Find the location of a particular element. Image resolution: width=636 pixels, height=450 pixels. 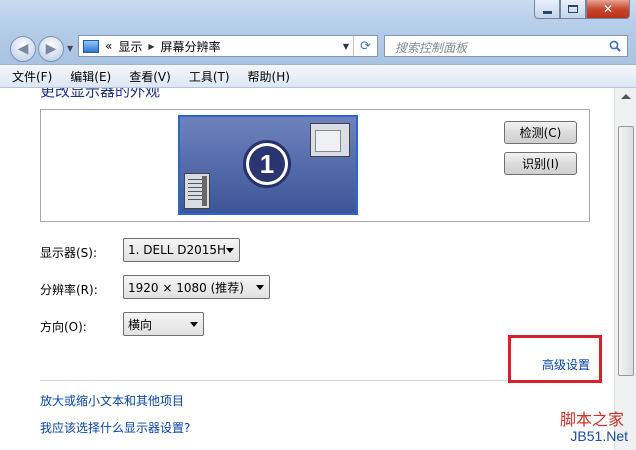

orientation-select: 横向 is located at coordinates (163, 324).